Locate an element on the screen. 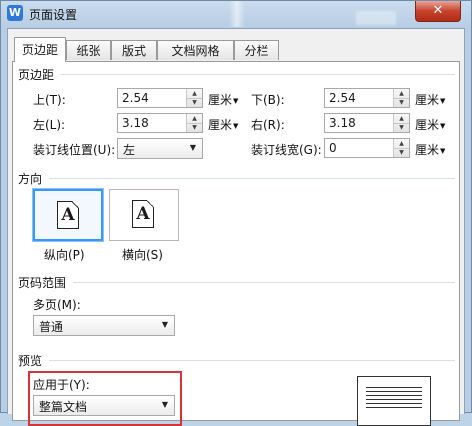 Image resolution: width=472 pixels, height=426 pixels. background-artifact is located at coordinates (237, 14).